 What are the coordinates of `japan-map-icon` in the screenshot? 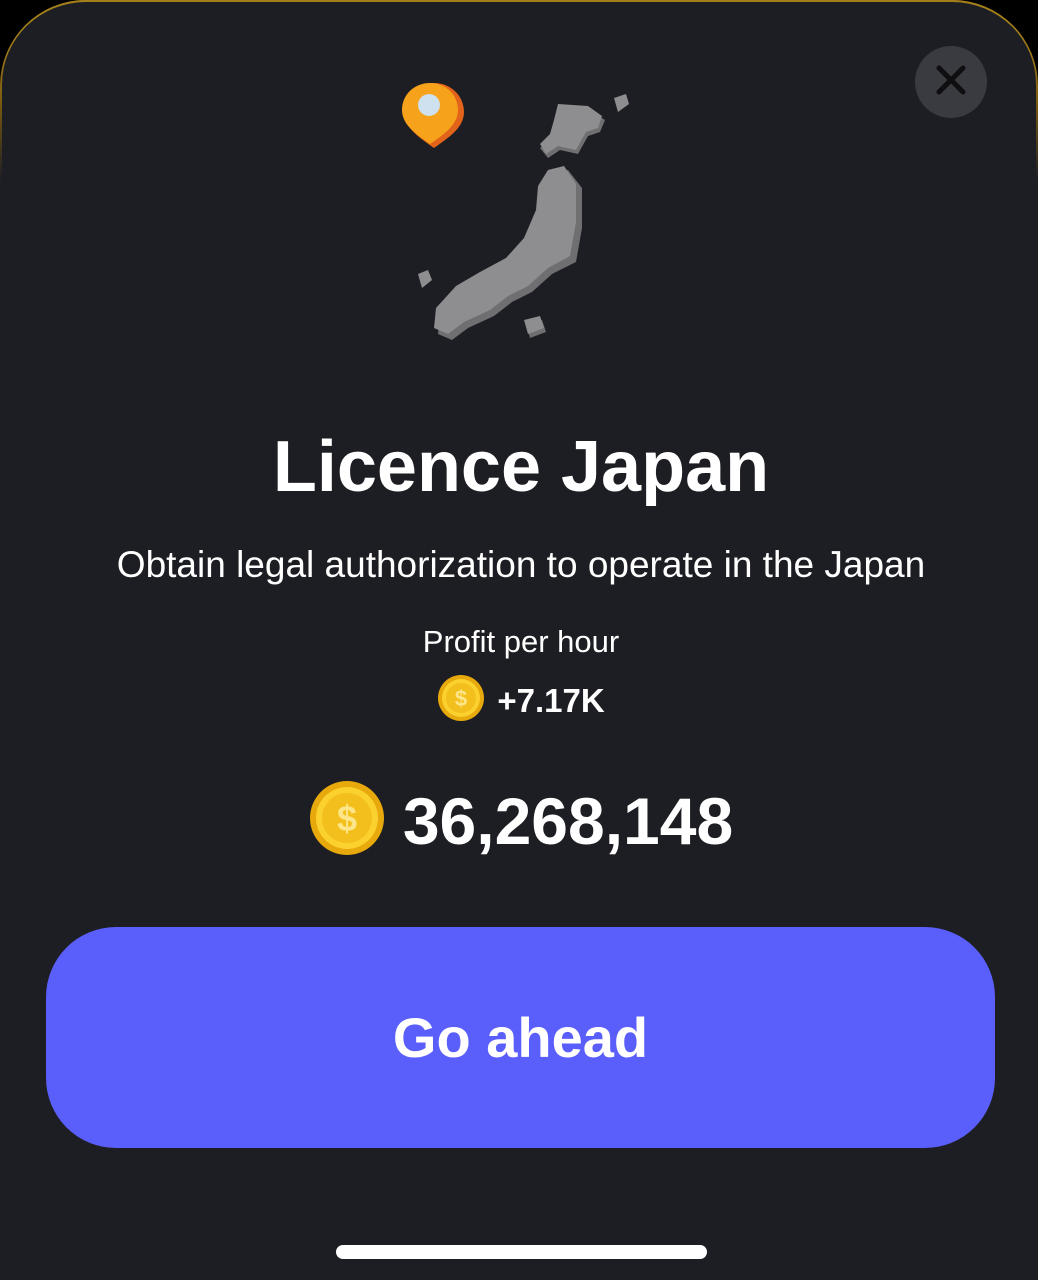 It's located at (520, 218).